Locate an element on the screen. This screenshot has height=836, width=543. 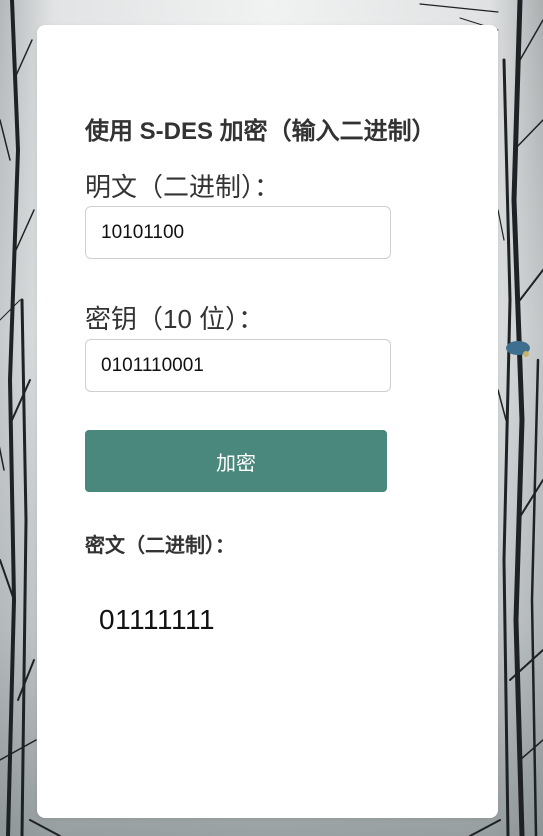
key-label: 密钥（10 位）： is located at coordinates (175, 319).